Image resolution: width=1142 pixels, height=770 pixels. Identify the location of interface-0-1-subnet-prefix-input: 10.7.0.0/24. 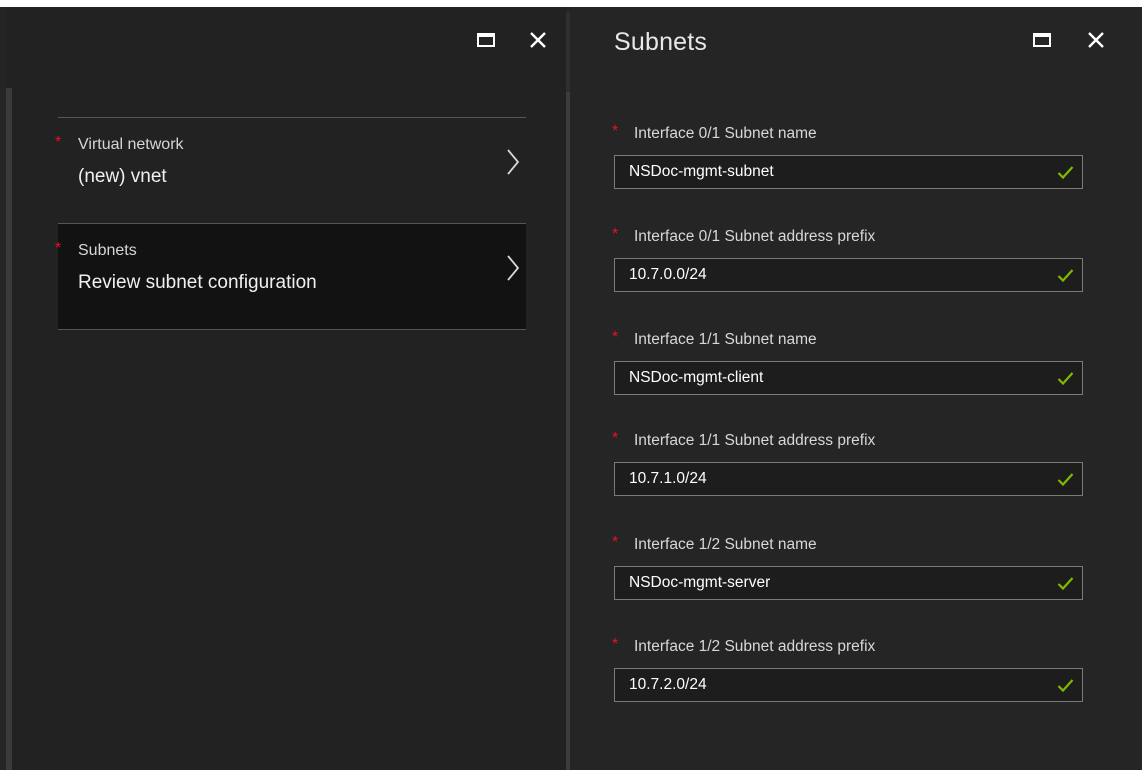
(848, 275).